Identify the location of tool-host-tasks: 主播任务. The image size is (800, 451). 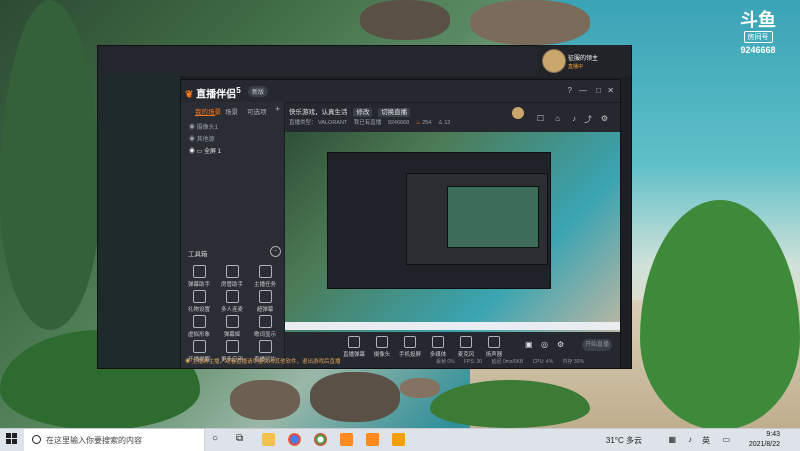
(265, 276).